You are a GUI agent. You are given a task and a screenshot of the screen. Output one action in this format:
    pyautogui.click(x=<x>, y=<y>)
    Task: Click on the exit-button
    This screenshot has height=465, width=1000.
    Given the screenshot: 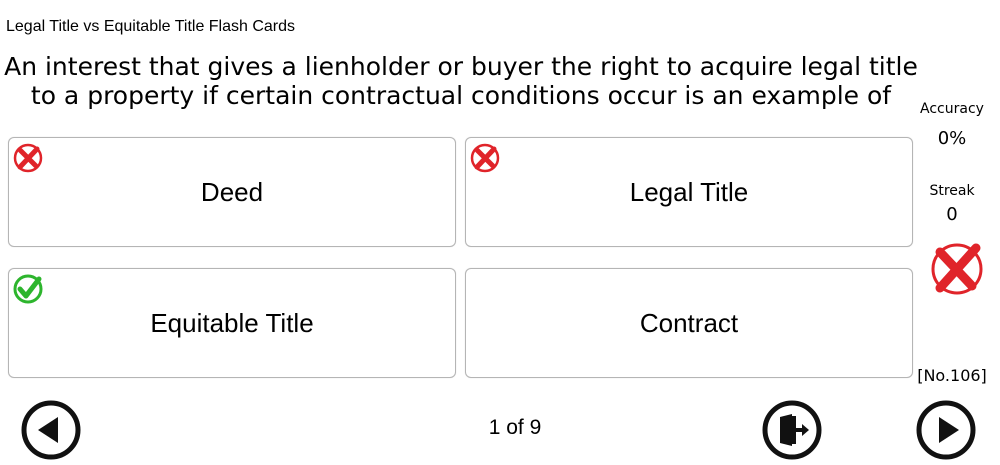 What is the action you would take?
    pyautogui.click(x=792, y=430)
    